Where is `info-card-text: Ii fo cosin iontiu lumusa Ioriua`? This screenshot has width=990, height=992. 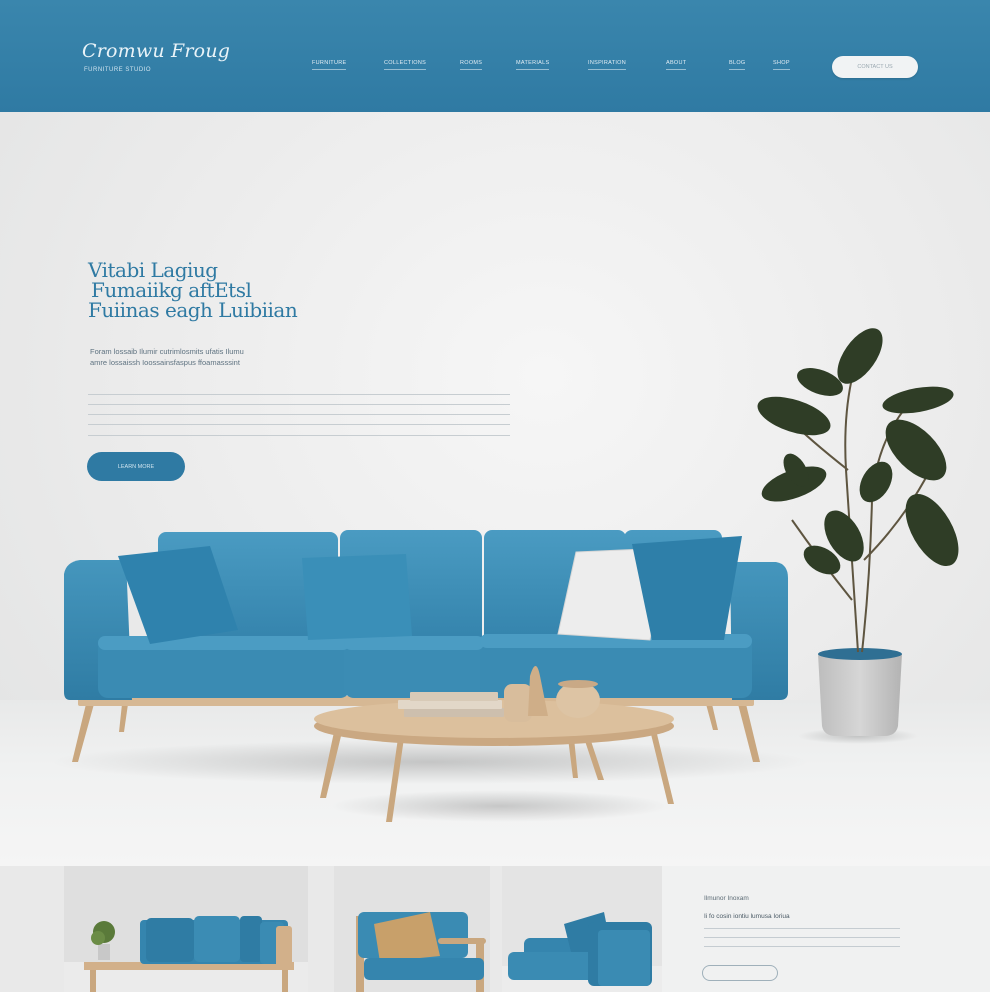 info-card-text: Ii fo cosin iontiu lumusa Ioriua is located at coordinates (747, 916).